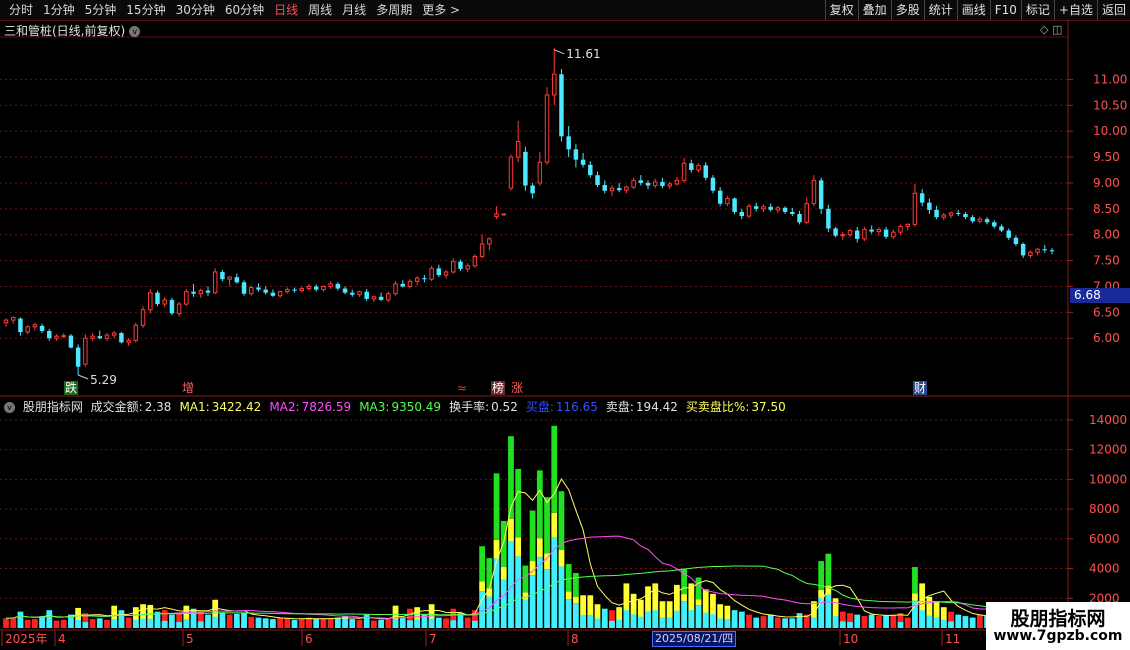 This screenshot has height=650, width=1130. What do you see at coordinates (1110, 131) in the screenshot?
I see `price-label: 10.00` at bounding box center [1110, 131].